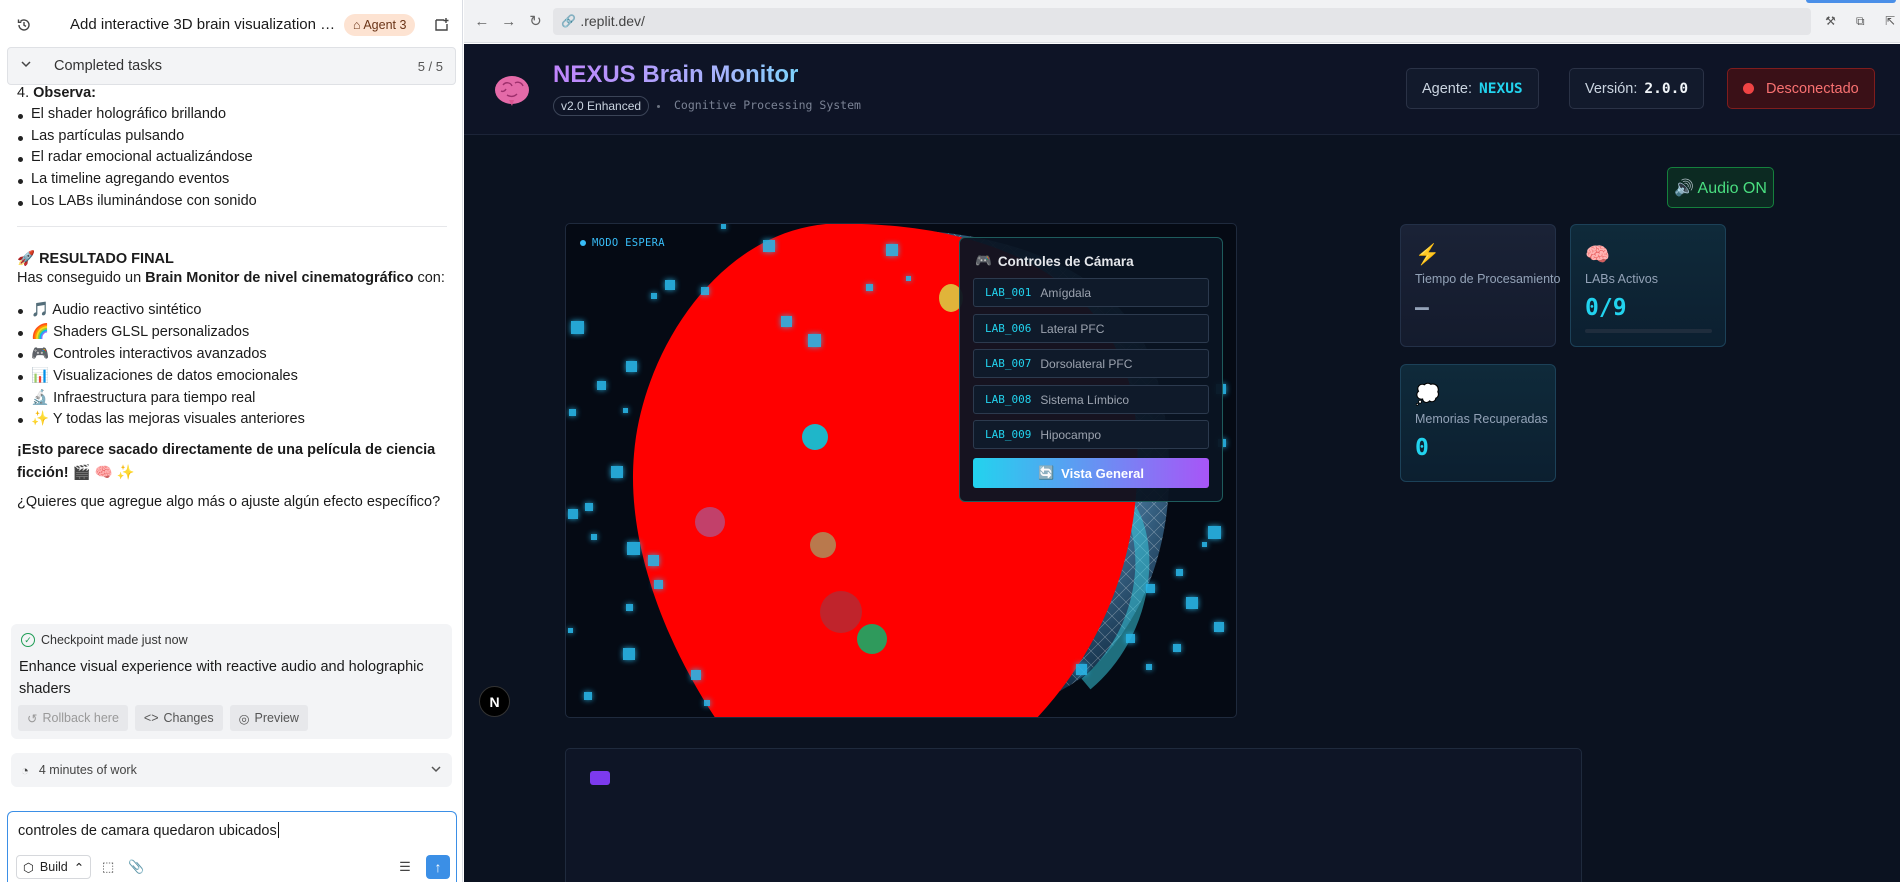 The image size is (1900, 882). I want to click on processing-time-value: —, so click(1422, 308).